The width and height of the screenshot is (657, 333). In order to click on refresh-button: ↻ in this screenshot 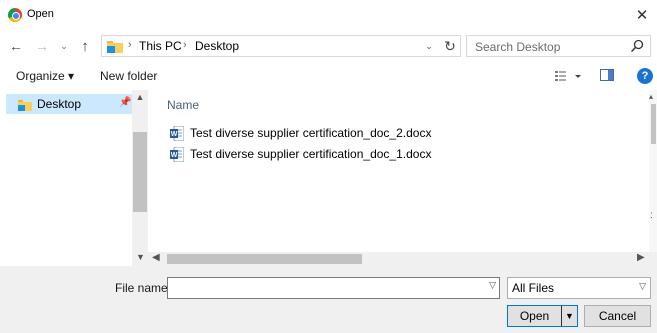, I will do `click(450, 46)`.